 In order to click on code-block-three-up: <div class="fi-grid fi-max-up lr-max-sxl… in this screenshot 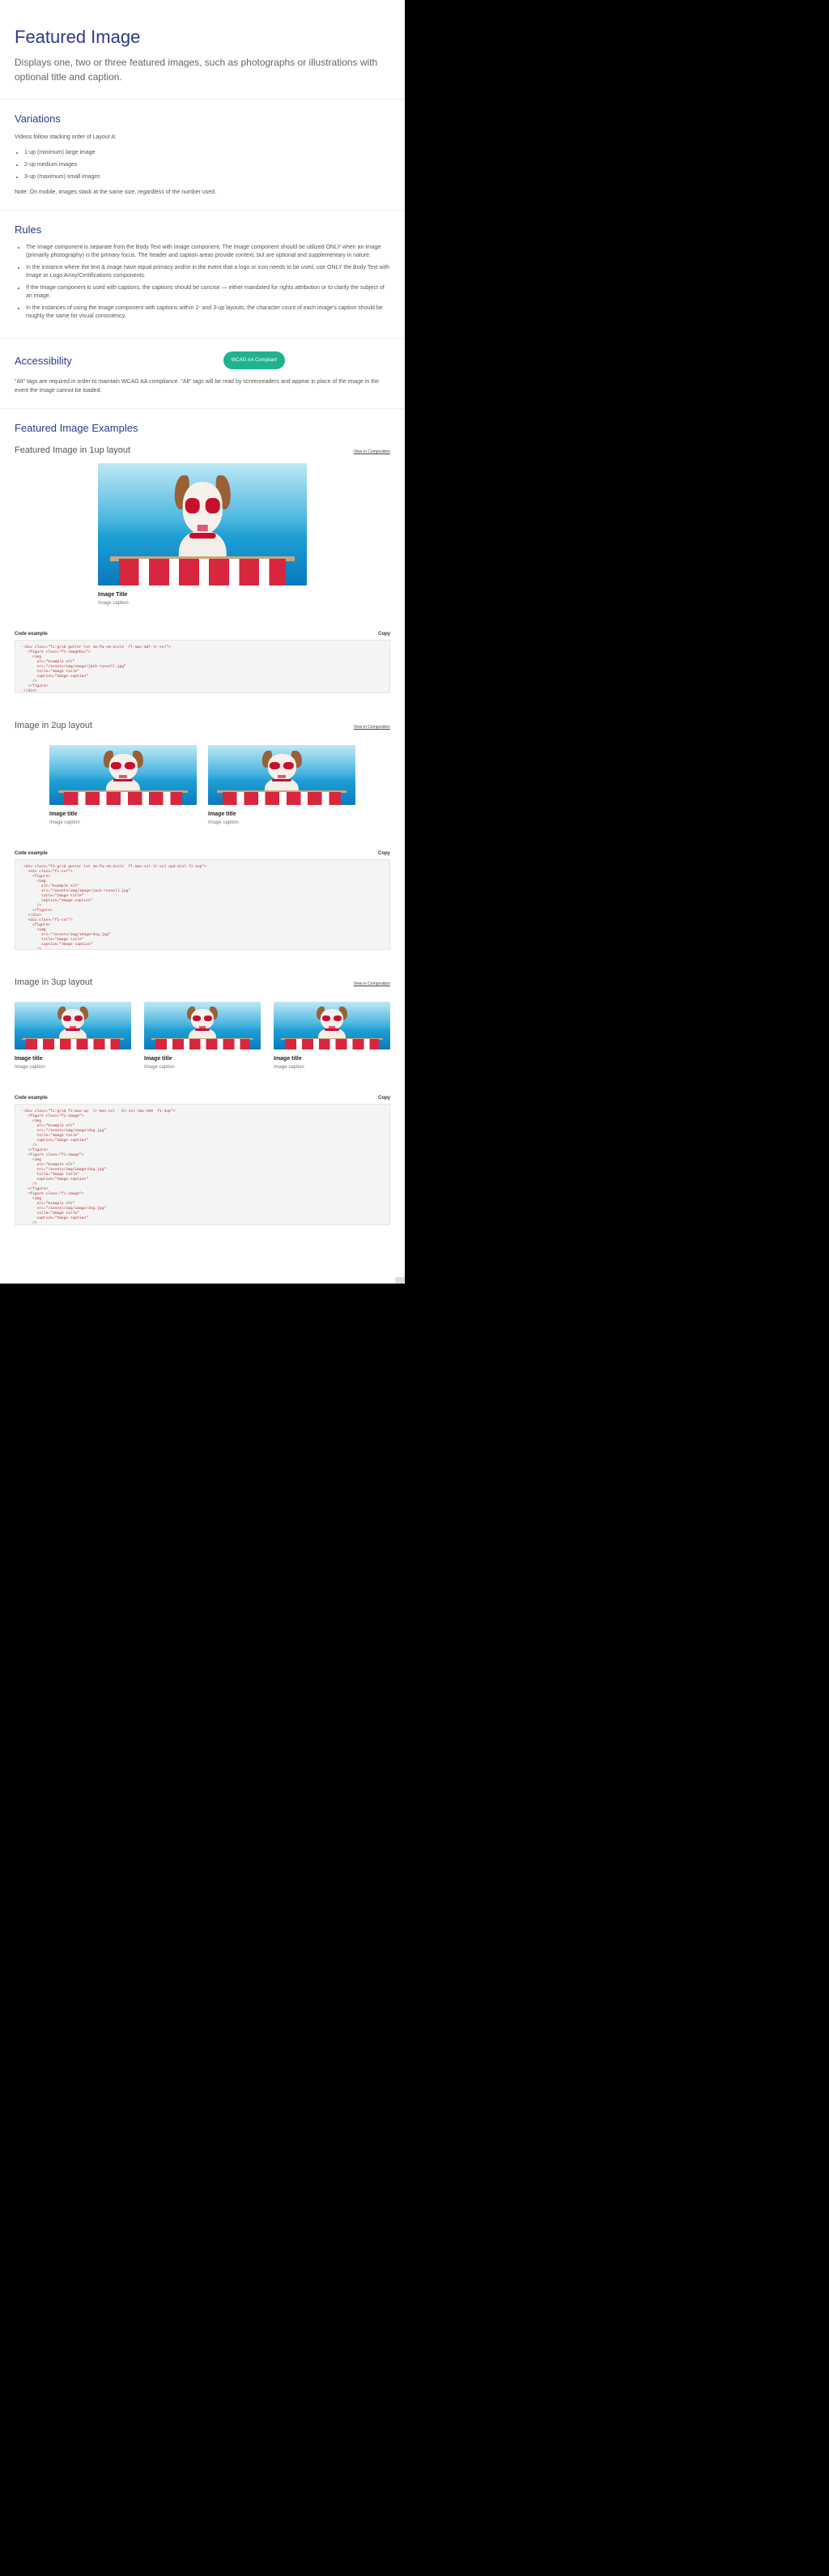, I will do `click(202, 1164)`.